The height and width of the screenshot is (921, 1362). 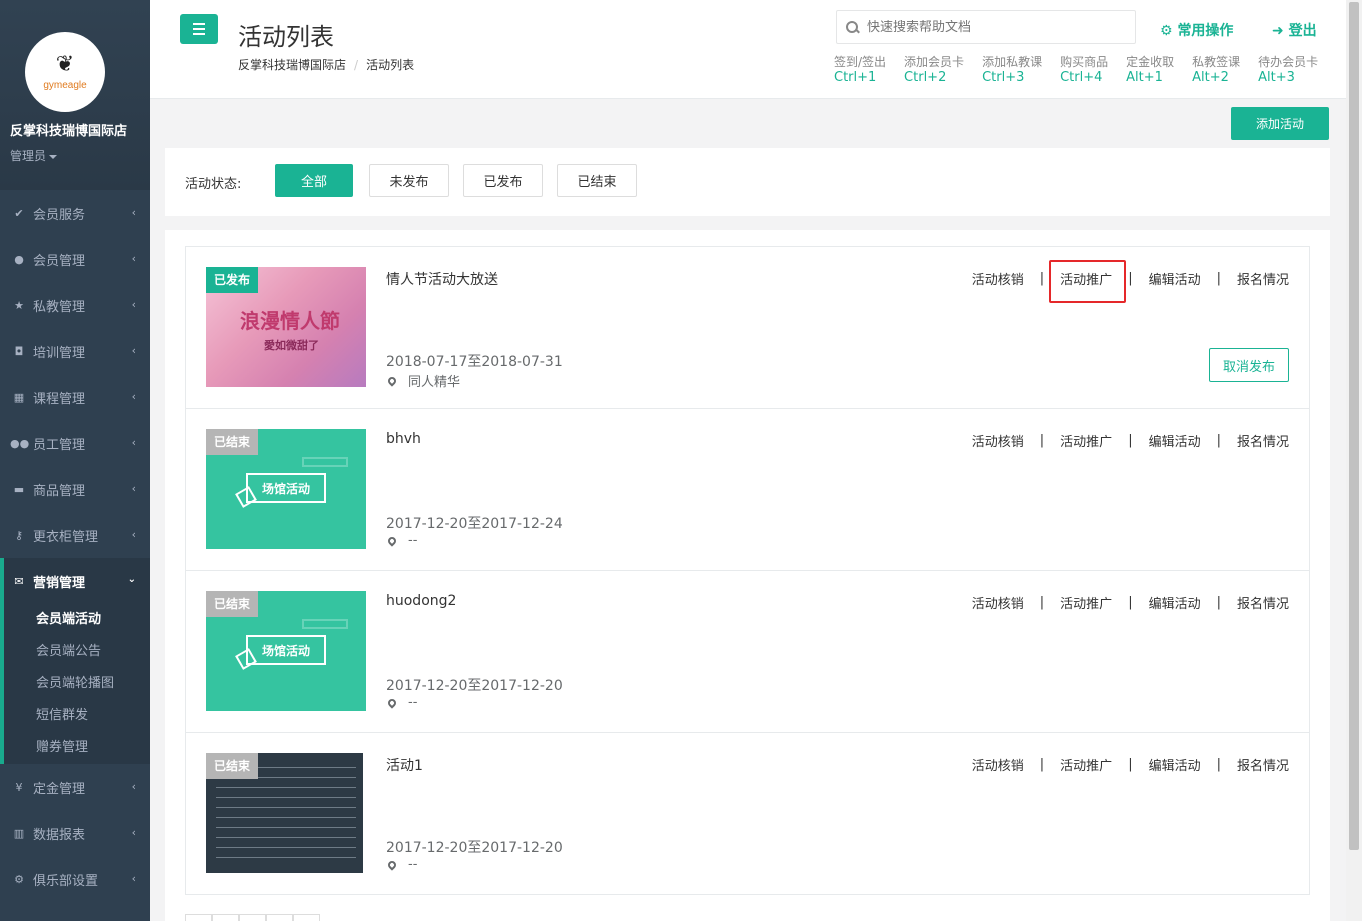 I want to click on sidebar-item-private-coach: ★ 私教管理 ‹, so click(x=75, y=305).